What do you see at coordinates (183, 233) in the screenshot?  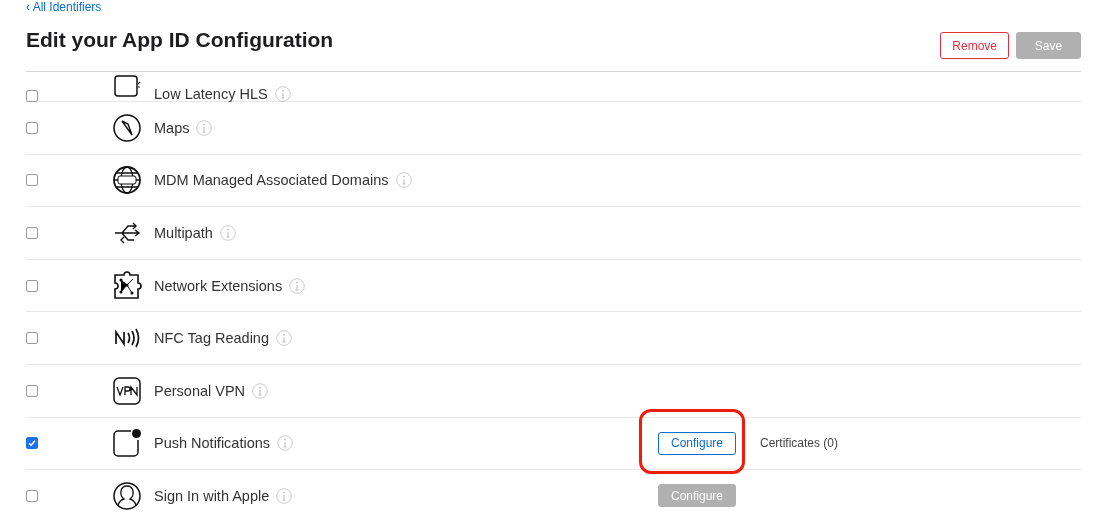 I see `capability-label: Multipath` at bounding box center [183, 233].